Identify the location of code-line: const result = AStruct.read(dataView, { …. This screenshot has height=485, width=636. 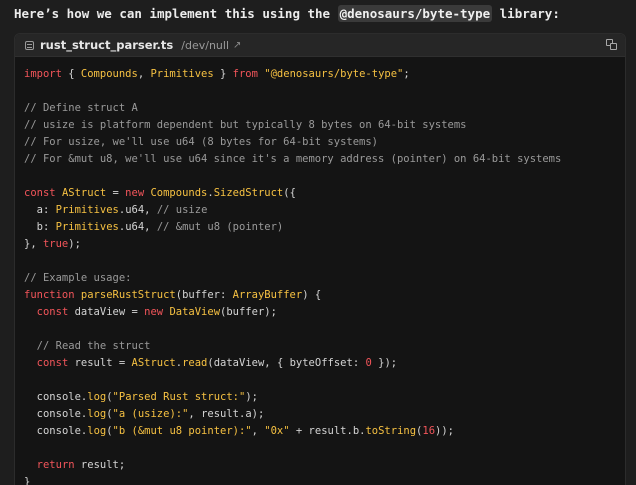
(292, 363).